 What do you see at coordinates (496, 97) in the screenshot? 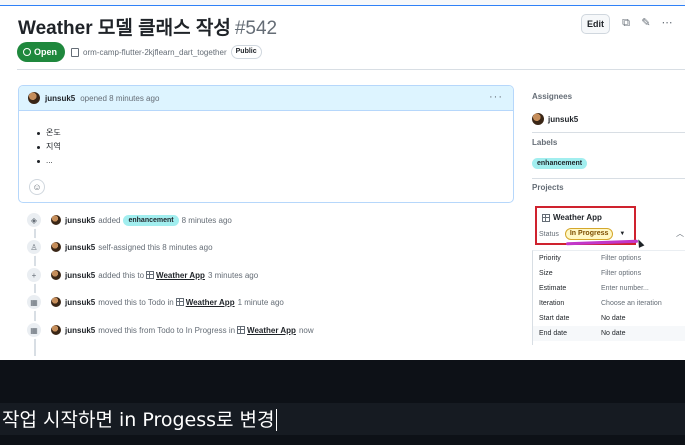
I see `kebab-menu-icon: ···` at bounding box center [496, 97].